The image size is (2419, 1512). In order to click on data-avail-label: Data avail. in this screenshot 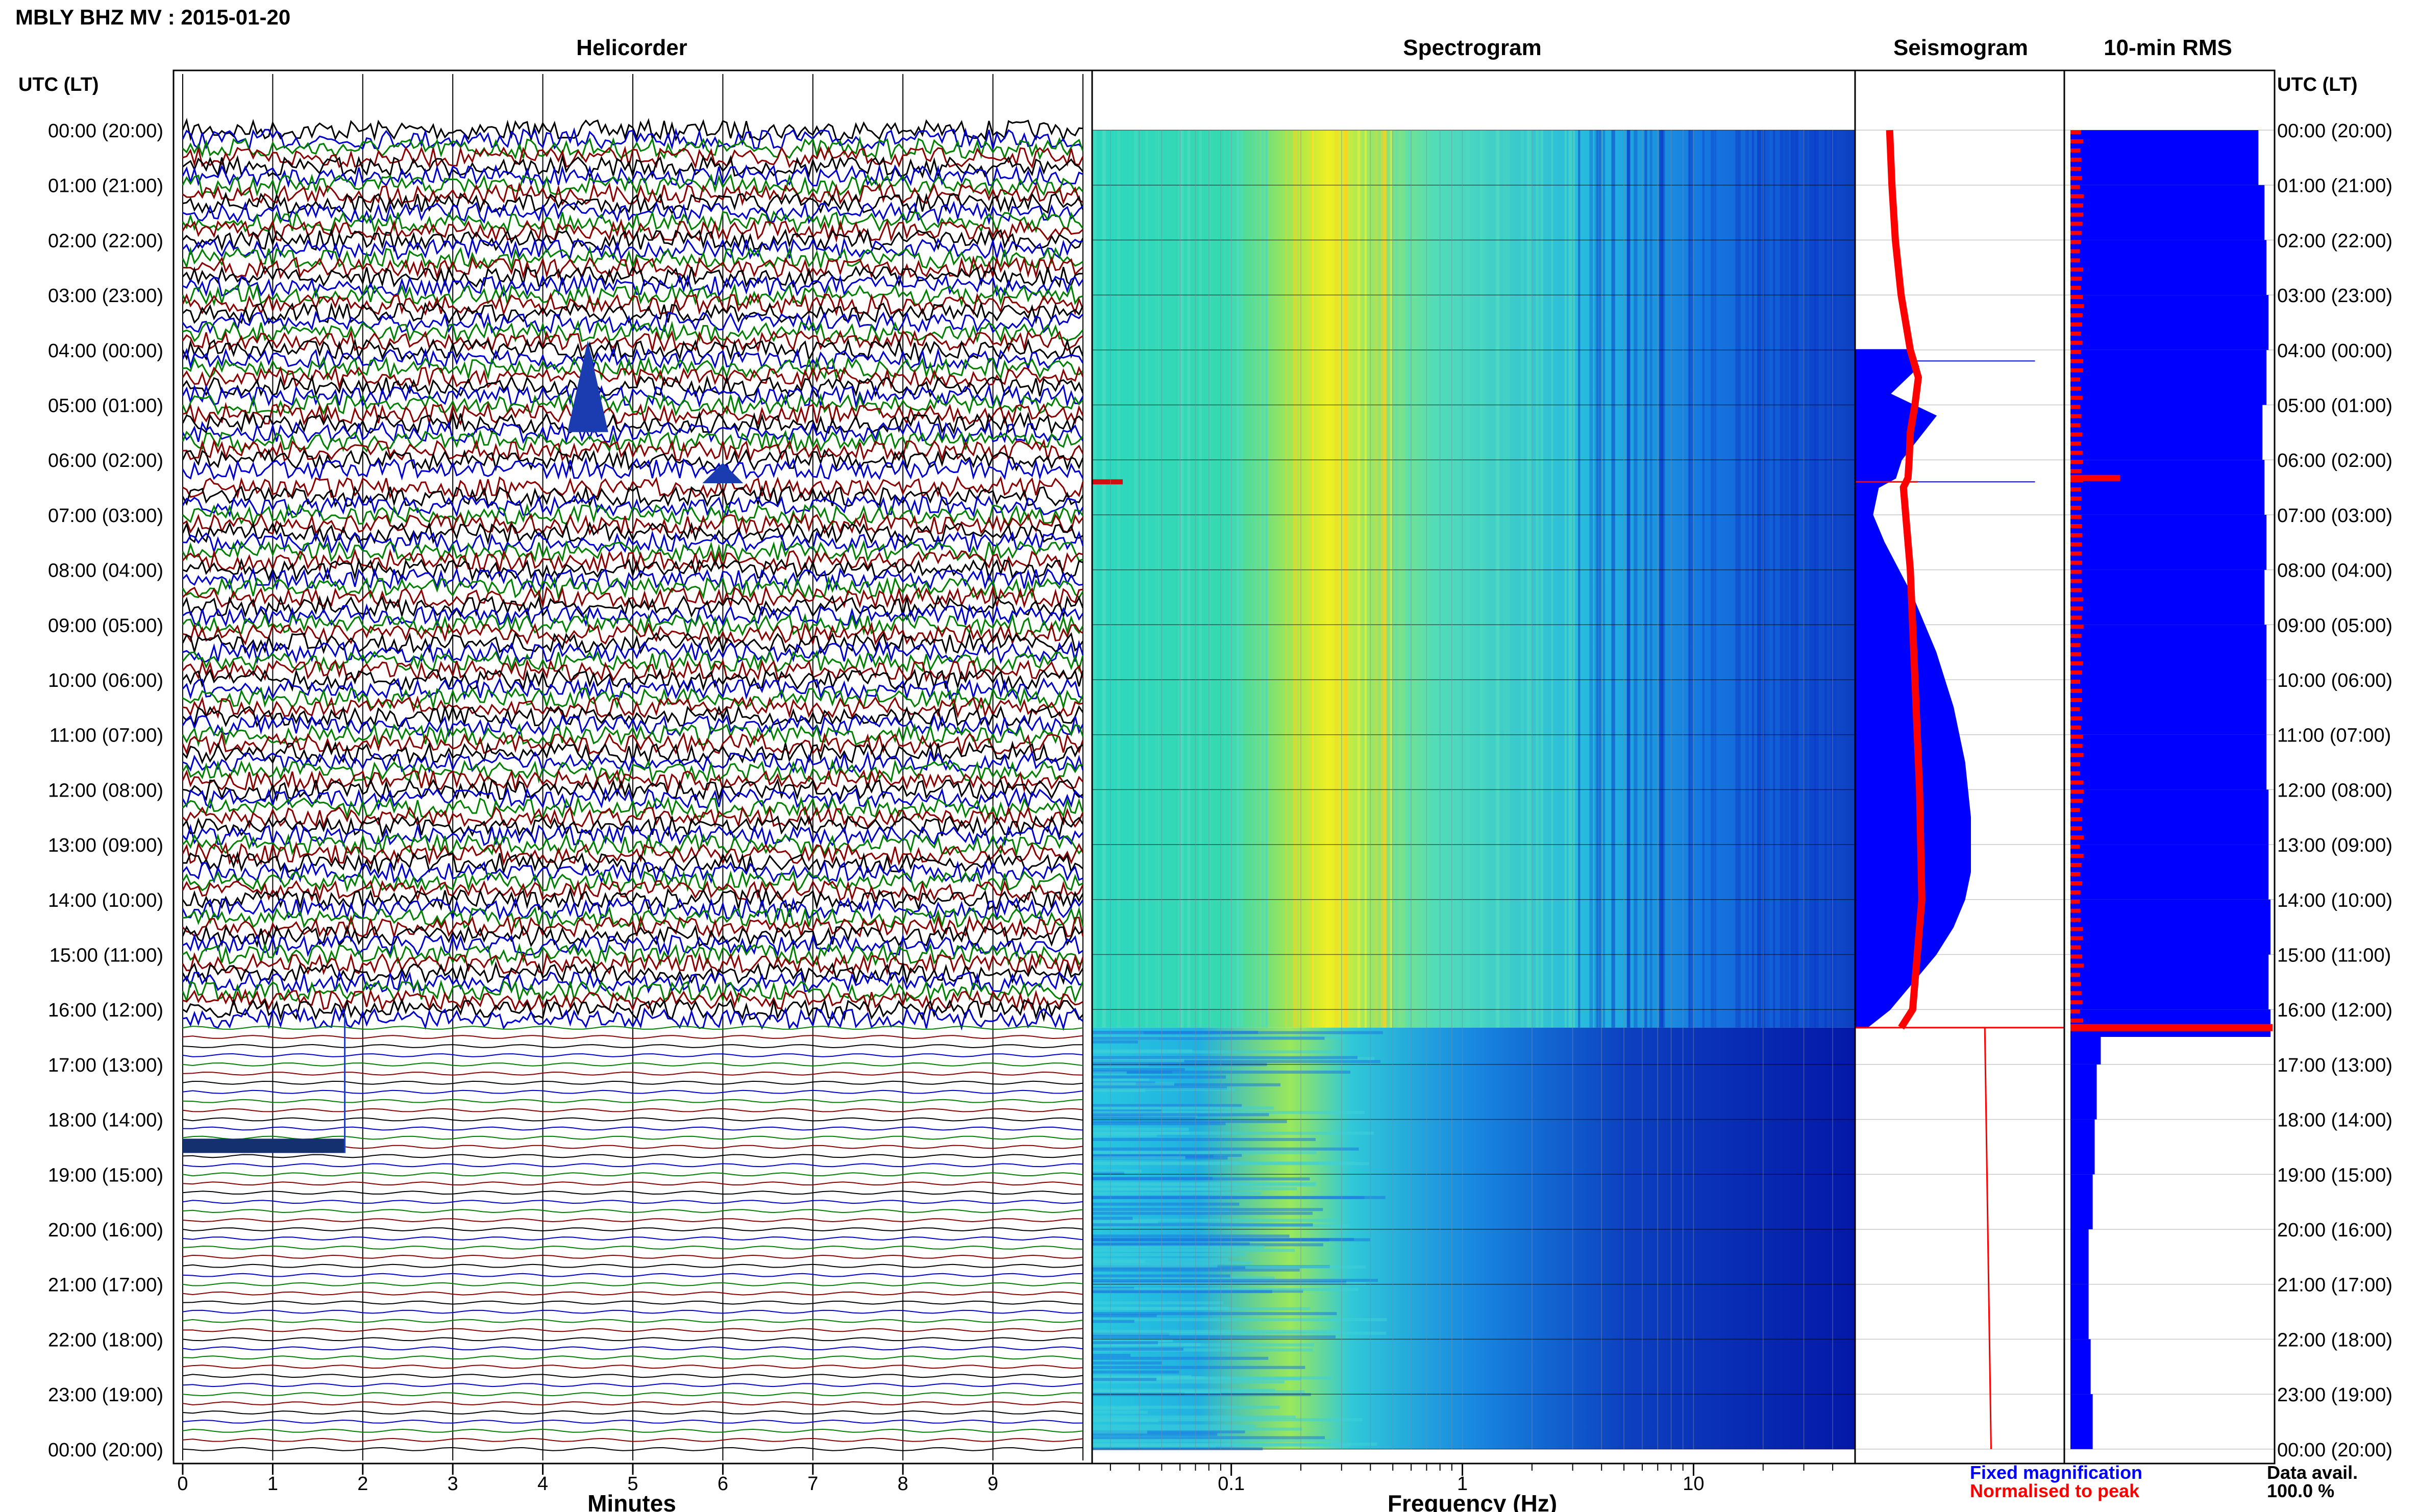, I will do `click(2312, 1472)`.